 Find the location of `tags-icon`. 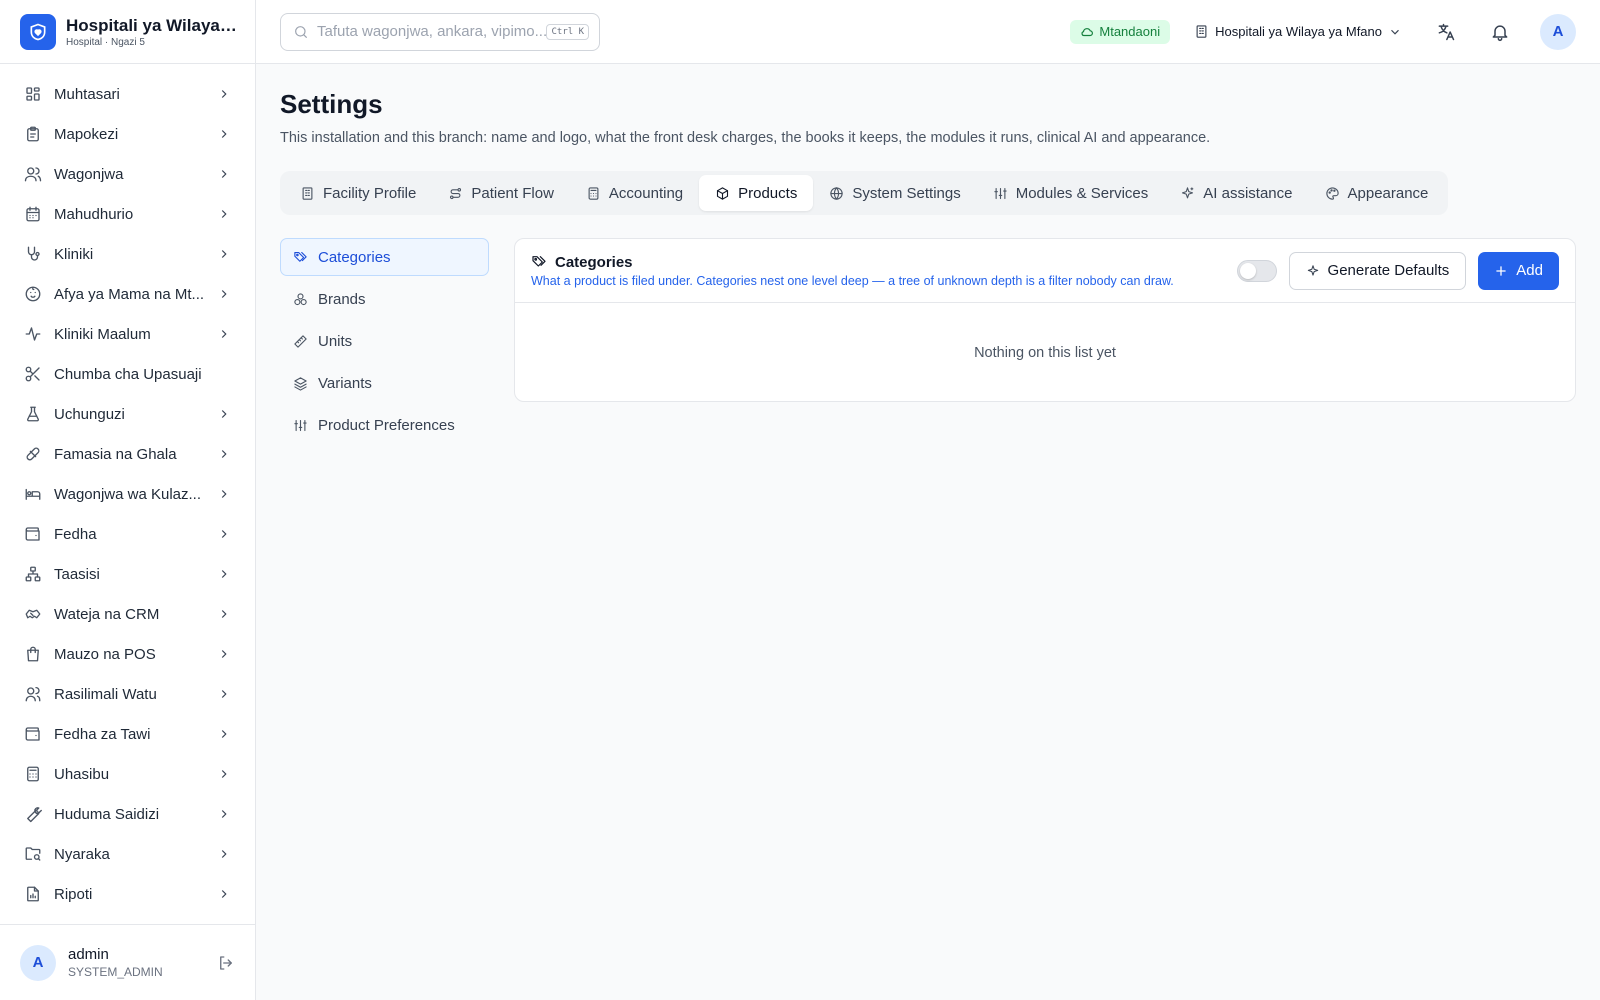

tags-icon is located at coordinates (300, 257).